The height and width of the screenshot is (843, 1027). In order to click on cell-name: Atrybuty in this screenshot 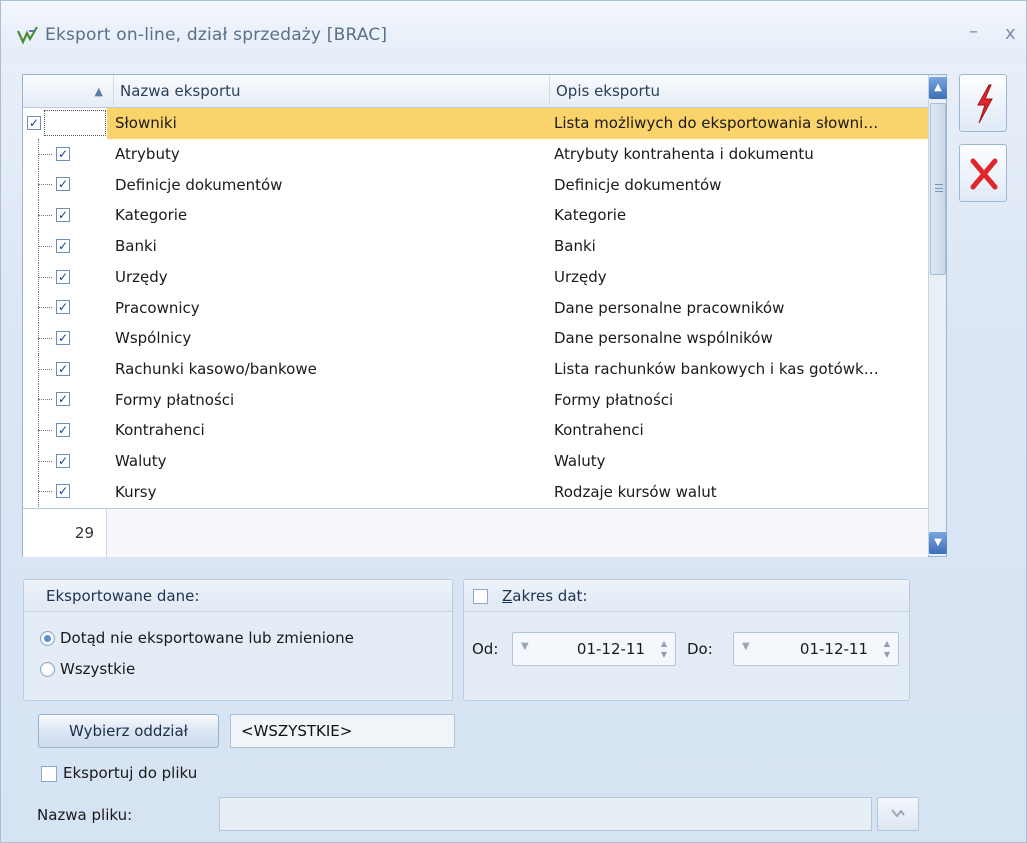, I will do `click(147, 154)`.